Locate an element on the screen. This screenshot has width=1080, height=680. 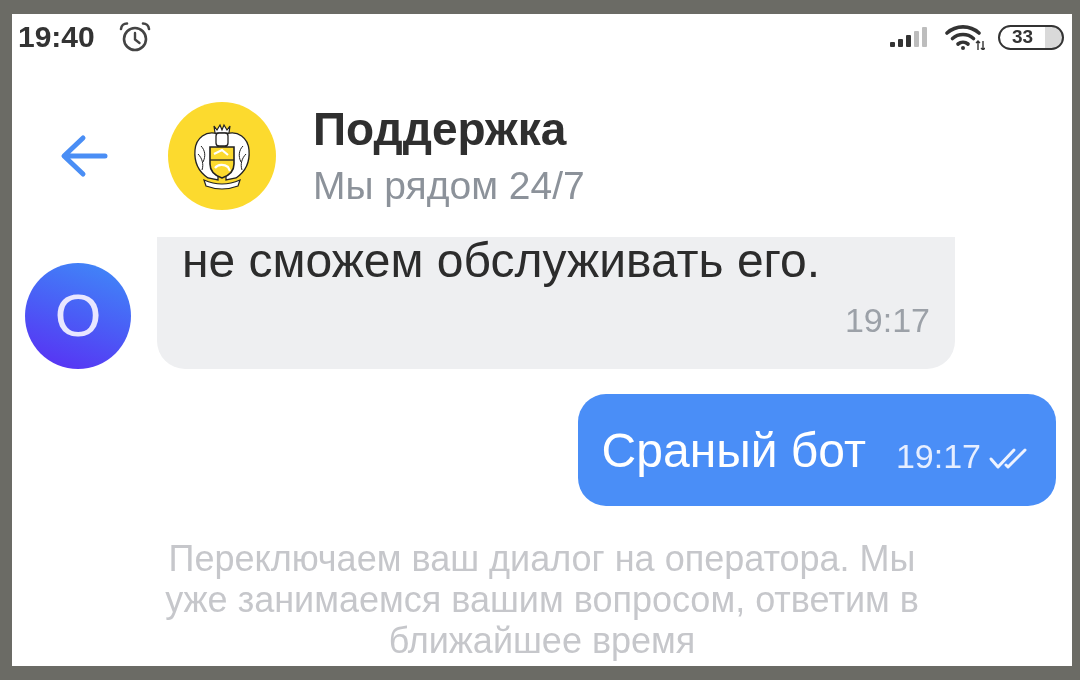
operator-avatar: О is located at coordinates (78, 316).